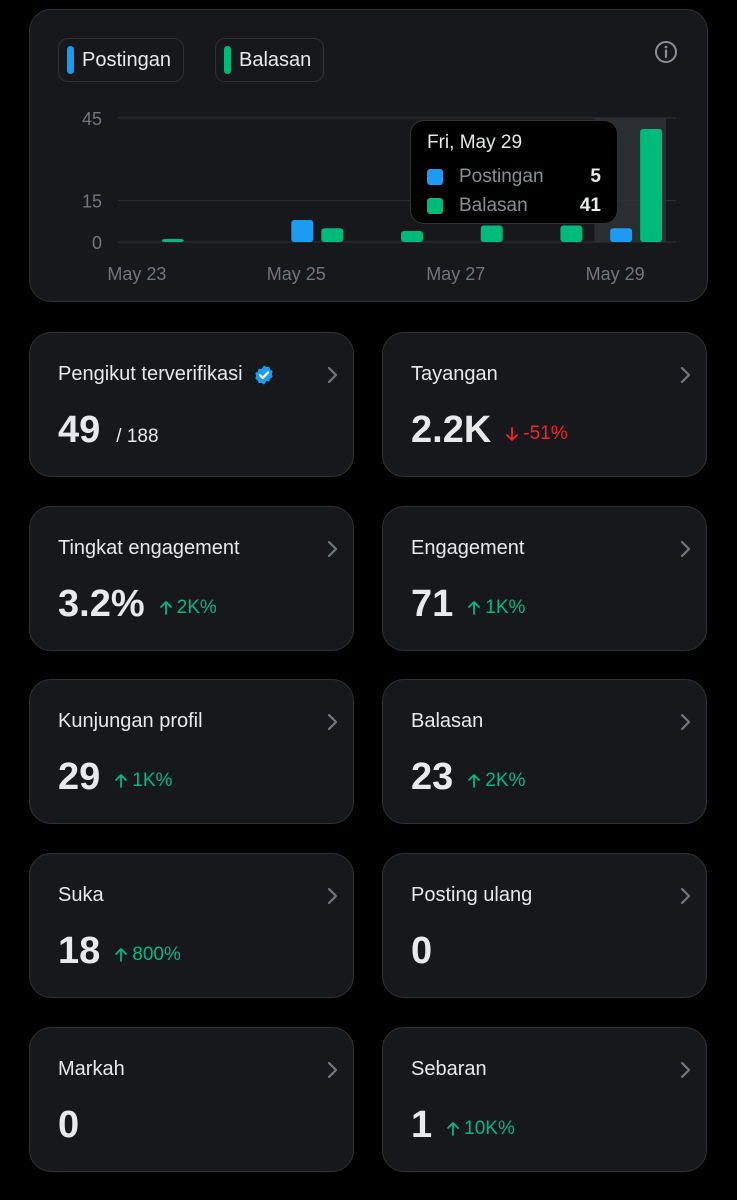 Image resolution: width=737 pixels, height=1200 pixels. Describe the element at coordinates (136, 274) in the screenshot. I see `x-tick-label: May 23` at that location.